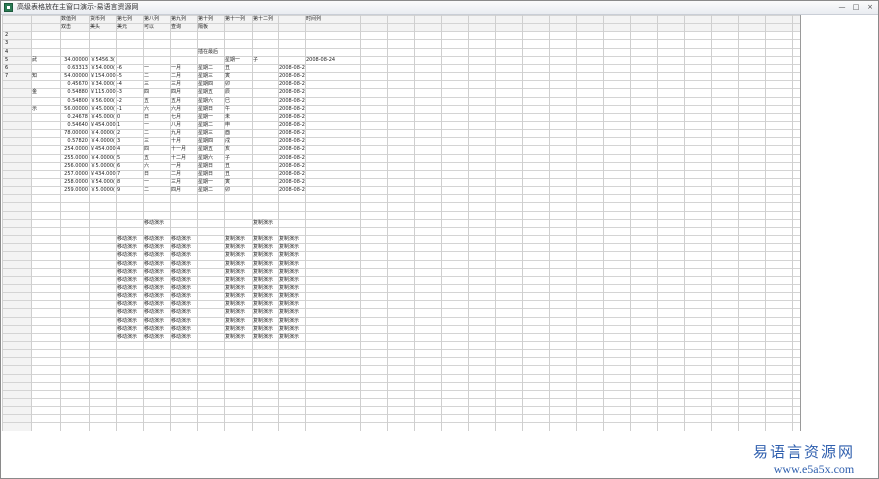  I want to click on table-cell: 二, so click(156, 190).